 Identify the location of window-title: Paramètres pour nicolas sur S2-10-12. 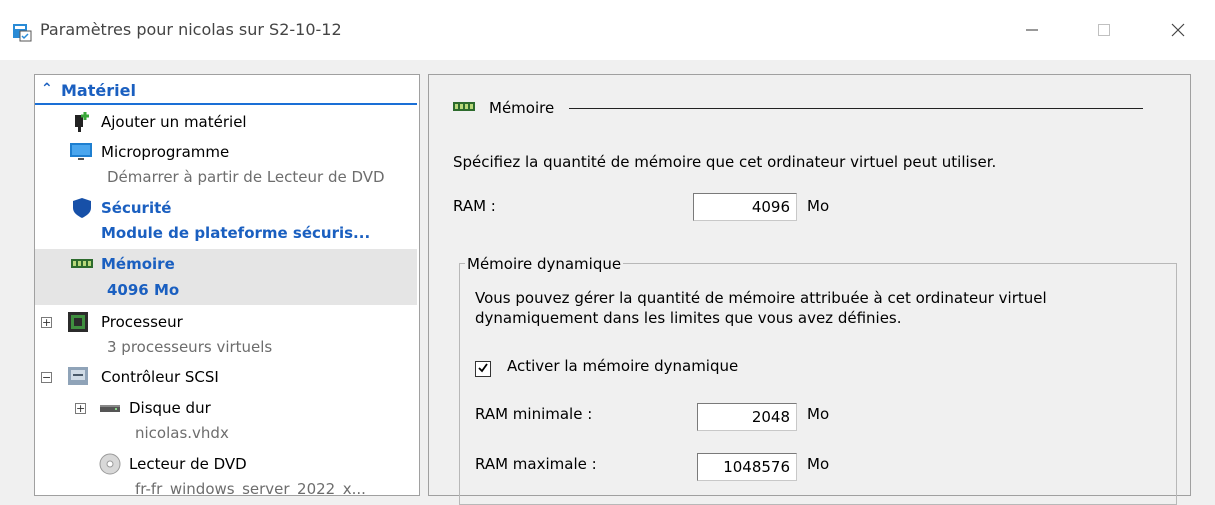
(191, 29).